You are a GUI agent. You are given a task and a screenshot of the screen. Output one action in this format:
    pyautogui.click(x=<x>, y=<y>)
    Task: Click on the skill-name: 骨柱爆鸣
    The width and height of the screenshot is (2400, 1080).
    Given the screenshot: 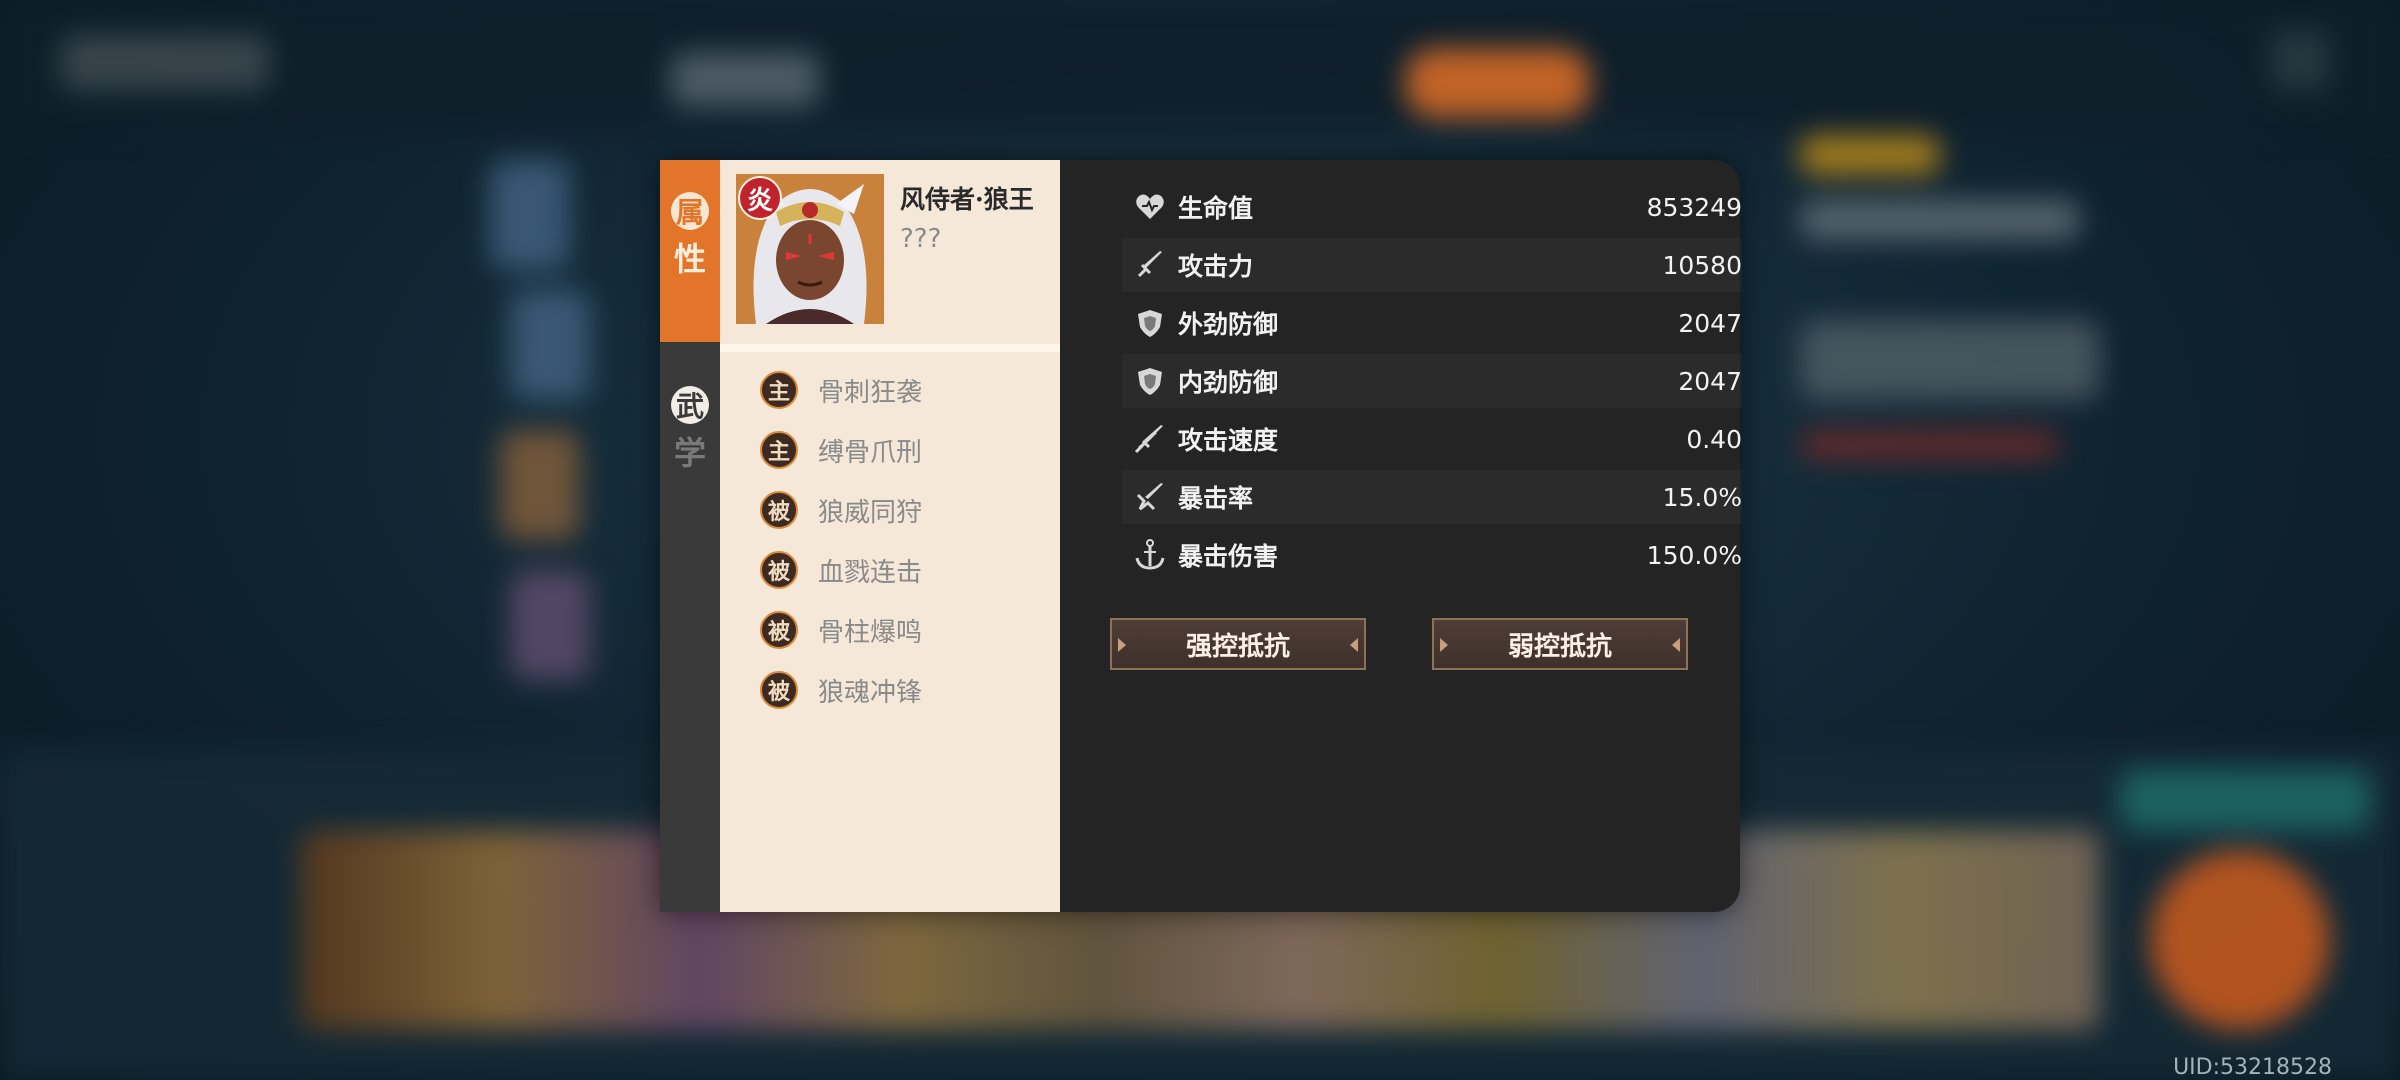 What is the action you would take?
    pyautogui.click(x=870, y=632)
    